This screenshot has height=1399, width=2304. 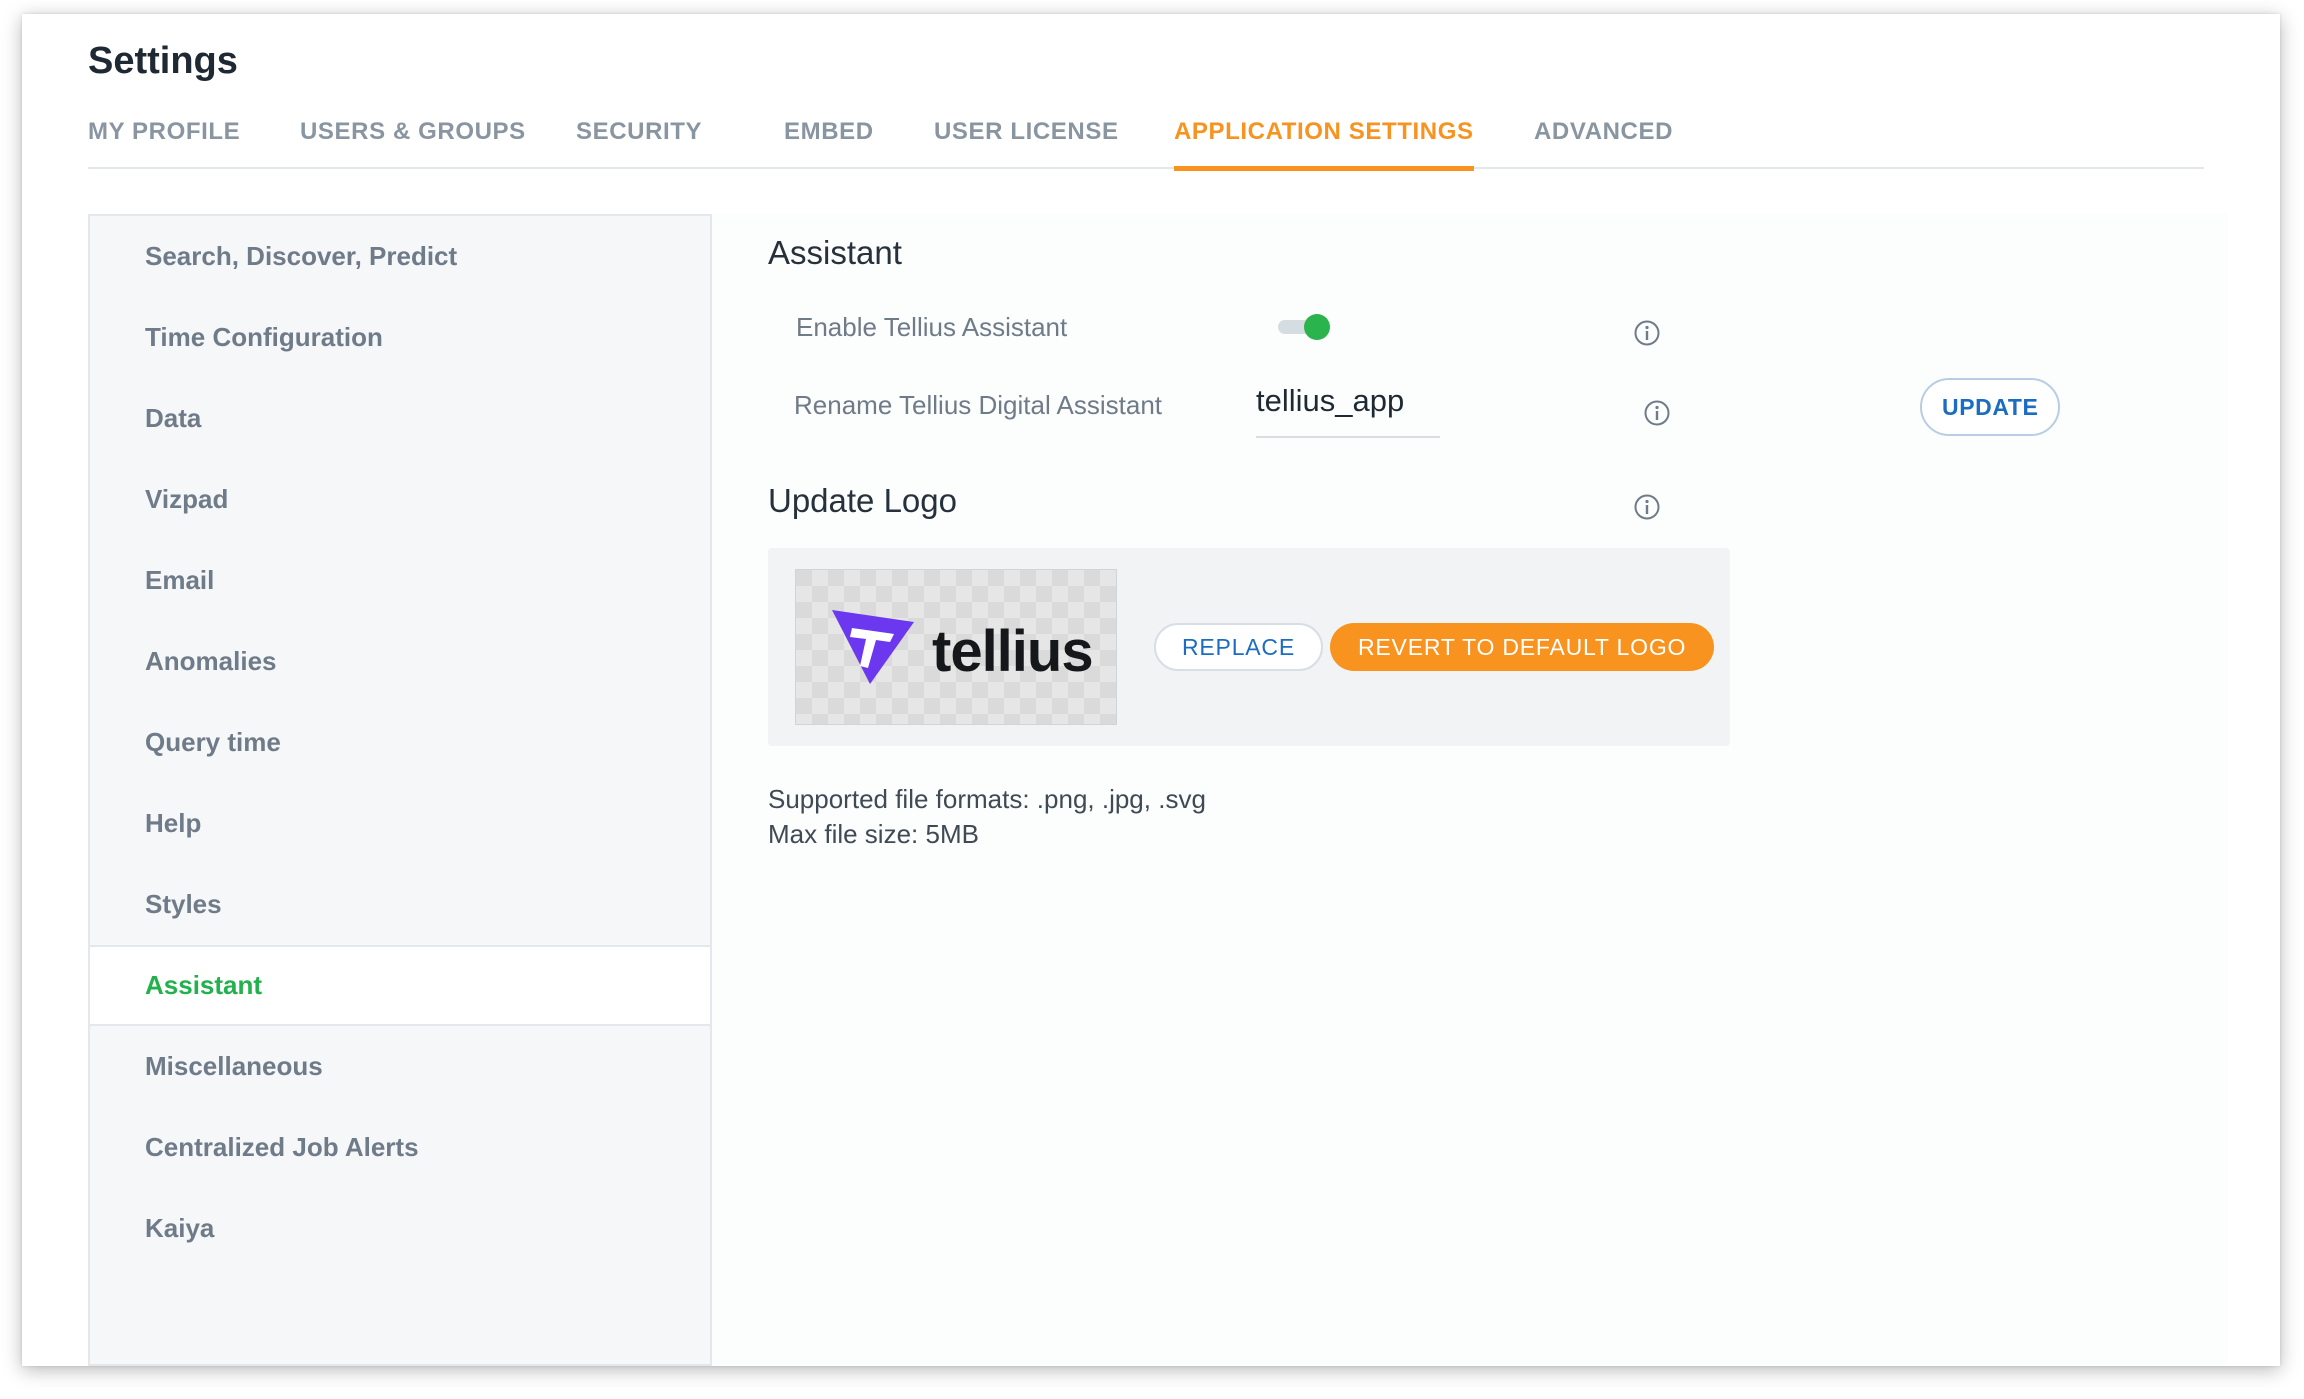 What do you see at coordinates (862, 500) in the screenshot?
I see `update-logo-title: Update Logo` at bounding box center [862, 500].